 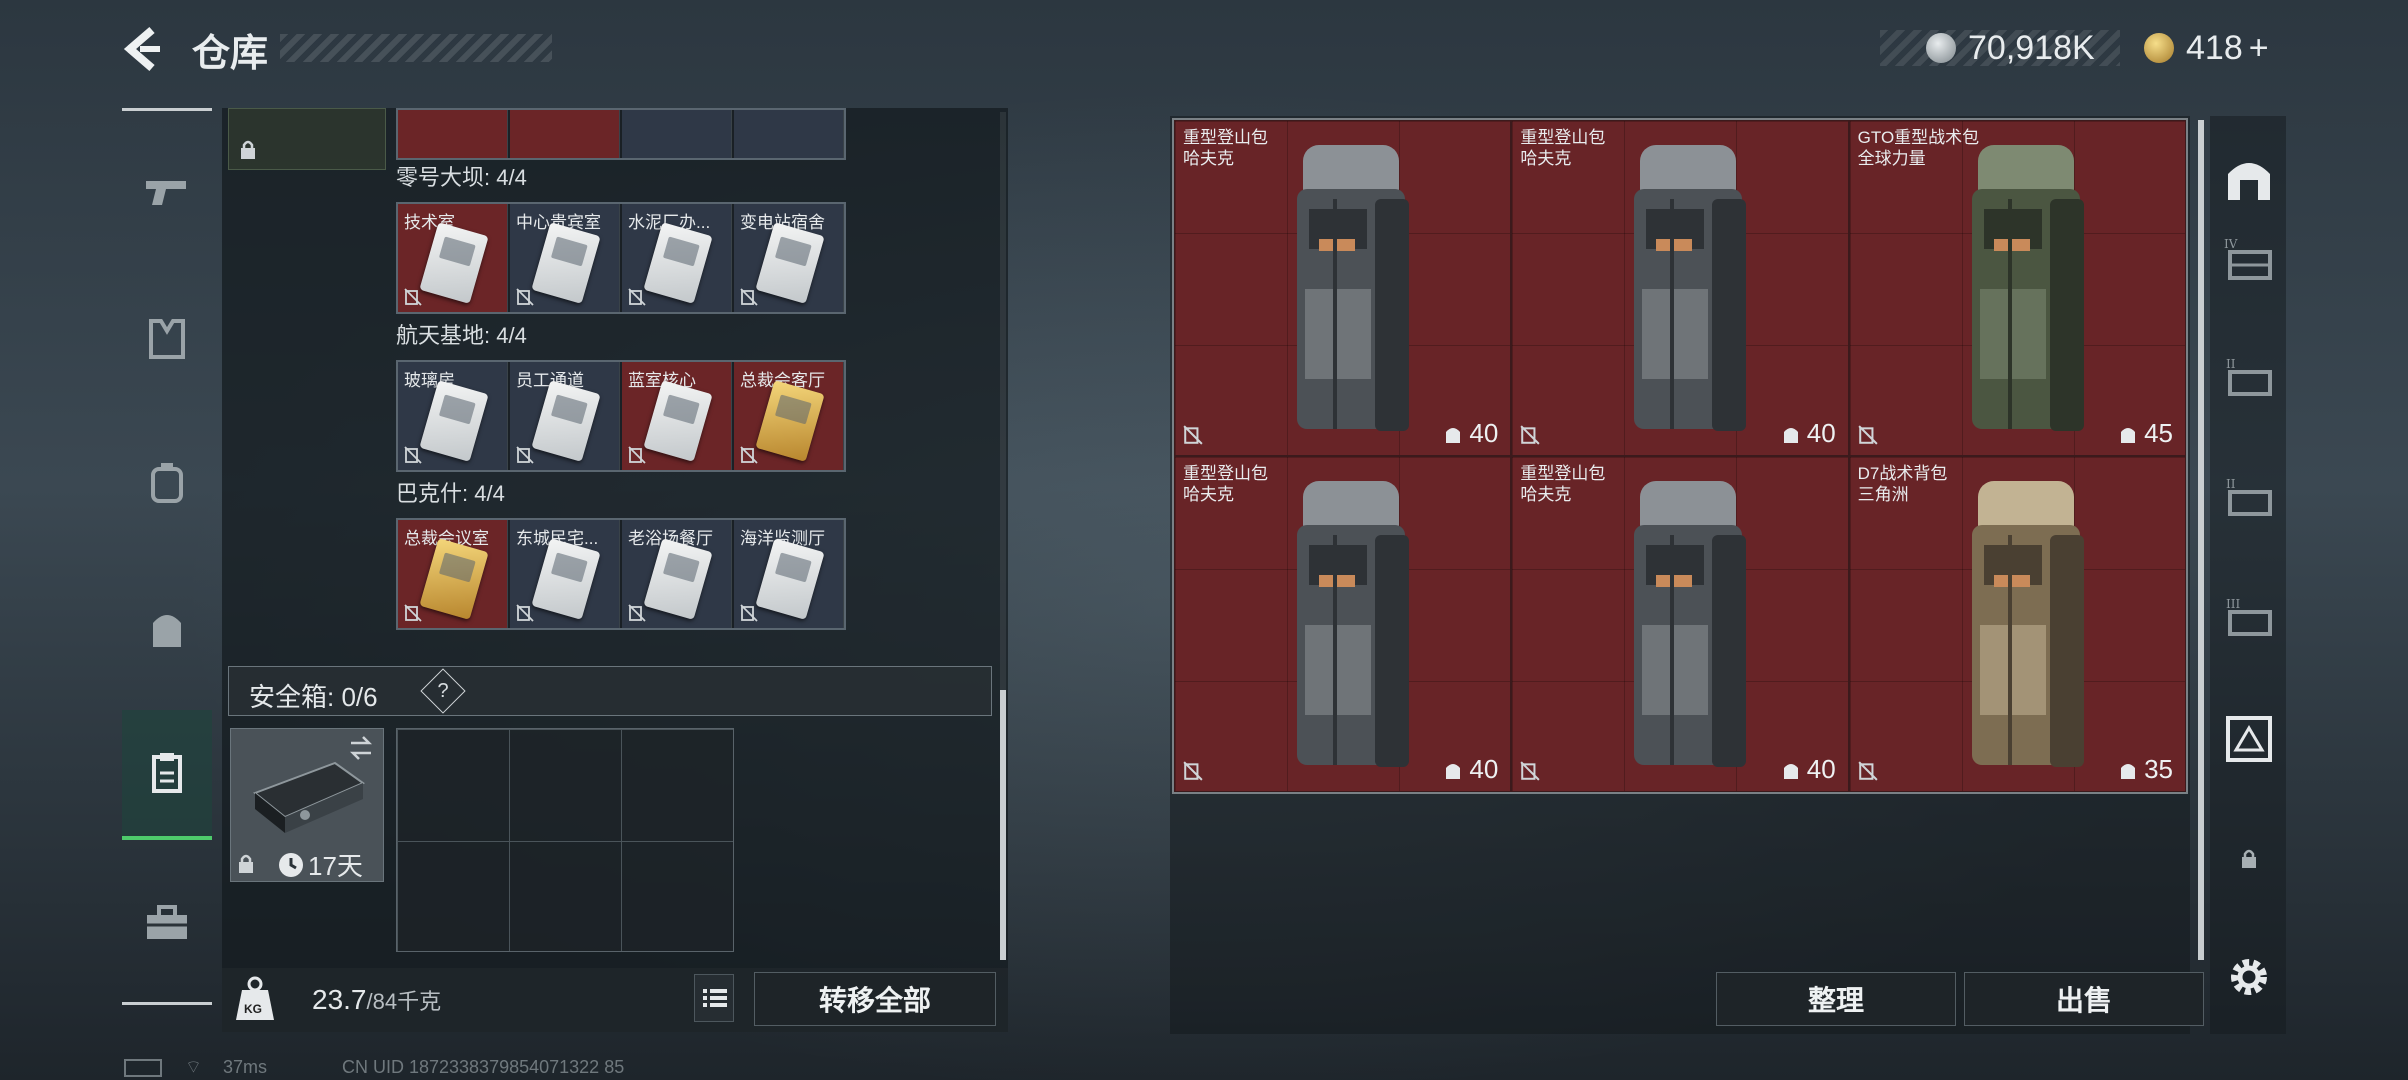 What do you see at coordinates (483, 1067) in the screenshot?
I see `uid-text: CN UID 1872338379854071322 85` at bounding box center [483, 1067].